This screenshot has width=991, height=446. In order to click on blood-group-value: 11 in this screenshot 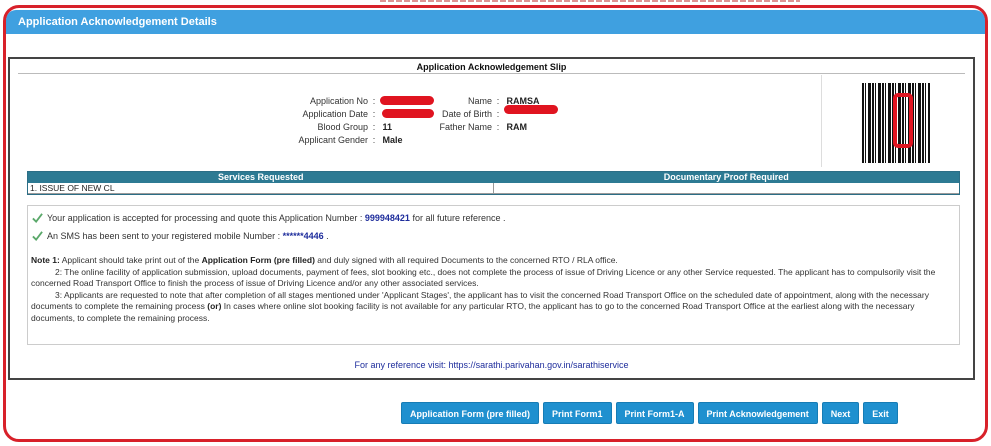, I will do `click(387, 127)`.